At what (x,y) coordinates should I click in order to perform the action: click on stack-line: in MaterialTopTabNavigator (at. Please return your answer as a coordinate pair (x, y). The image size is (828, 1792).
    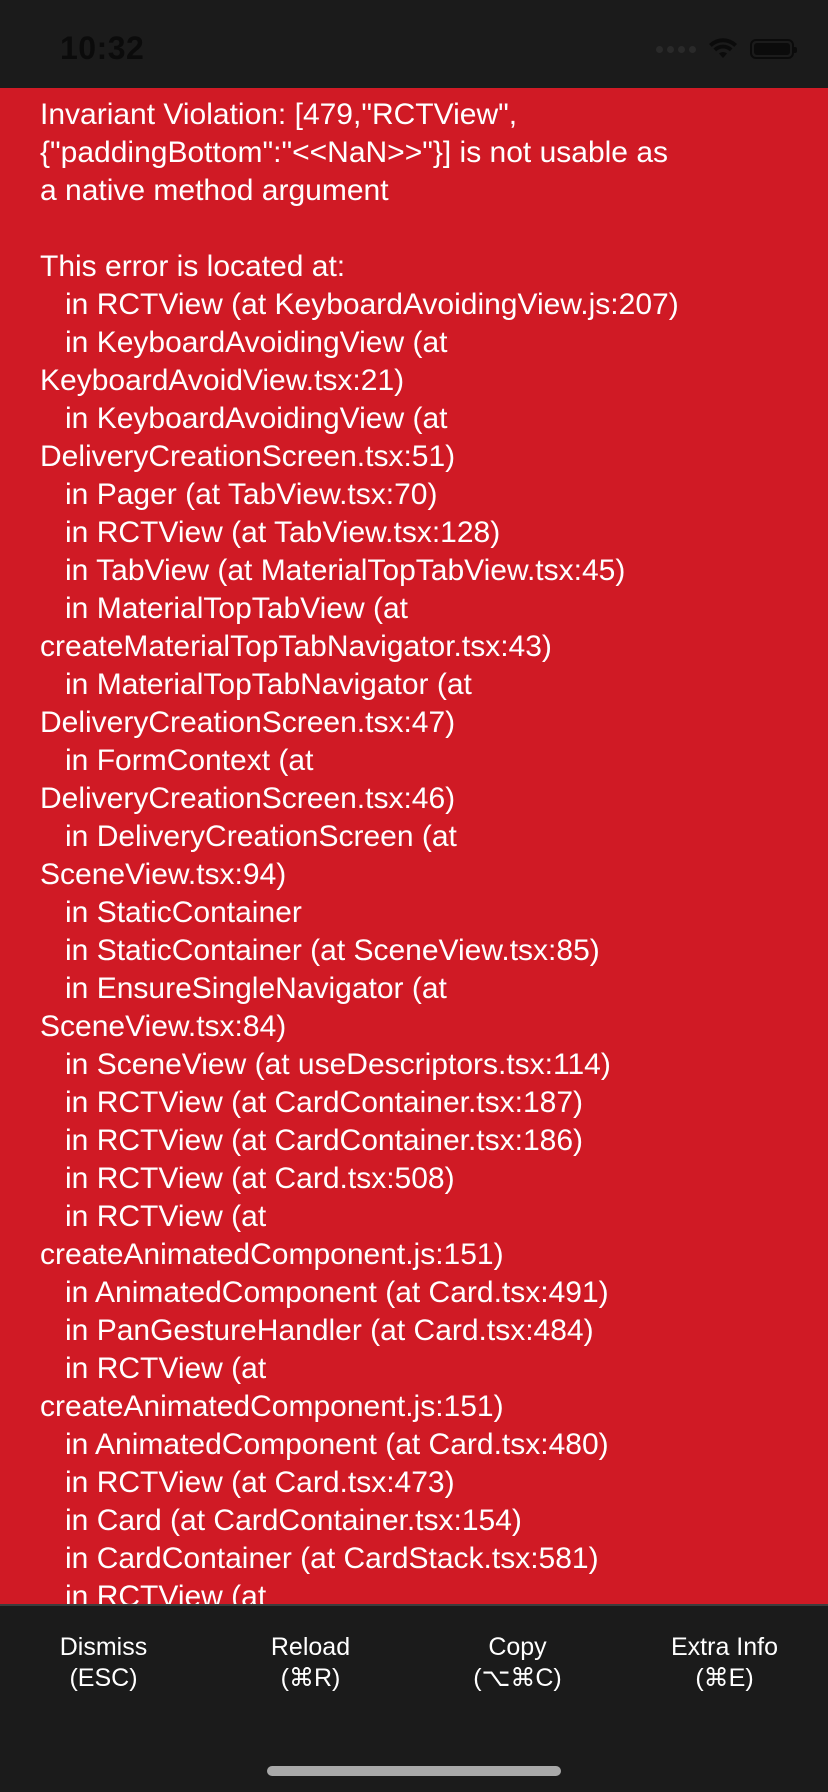
    Looking at the image, I should click on (256, 684).